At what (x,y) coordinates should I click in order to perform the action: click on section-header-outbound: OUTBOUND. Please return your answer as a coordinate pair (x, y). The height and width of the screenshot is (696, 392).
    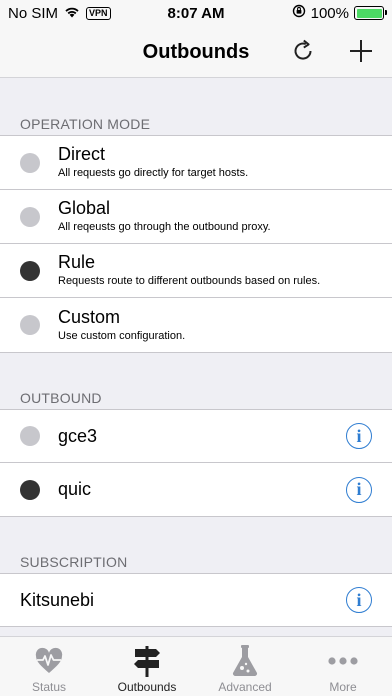
    Looking at the image, I should click on (61, 398).